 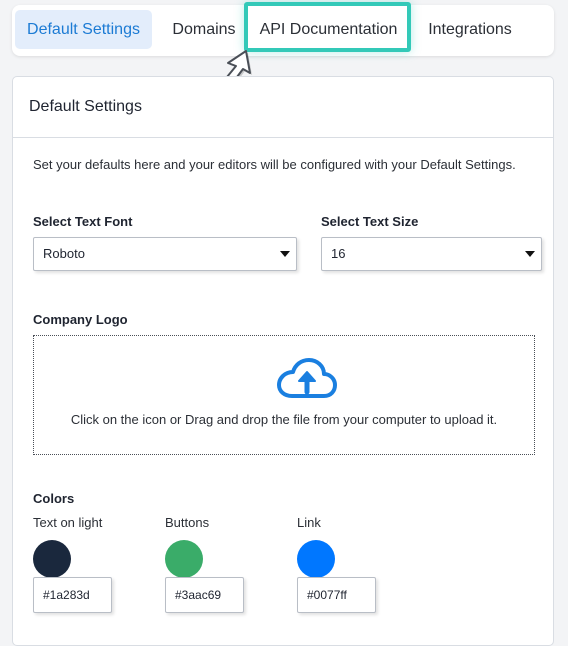 What do you see at coordinates (80, 319) in the screenshot?
I see `company-logo-label: Company Logo` at bounding box center [80, 319].